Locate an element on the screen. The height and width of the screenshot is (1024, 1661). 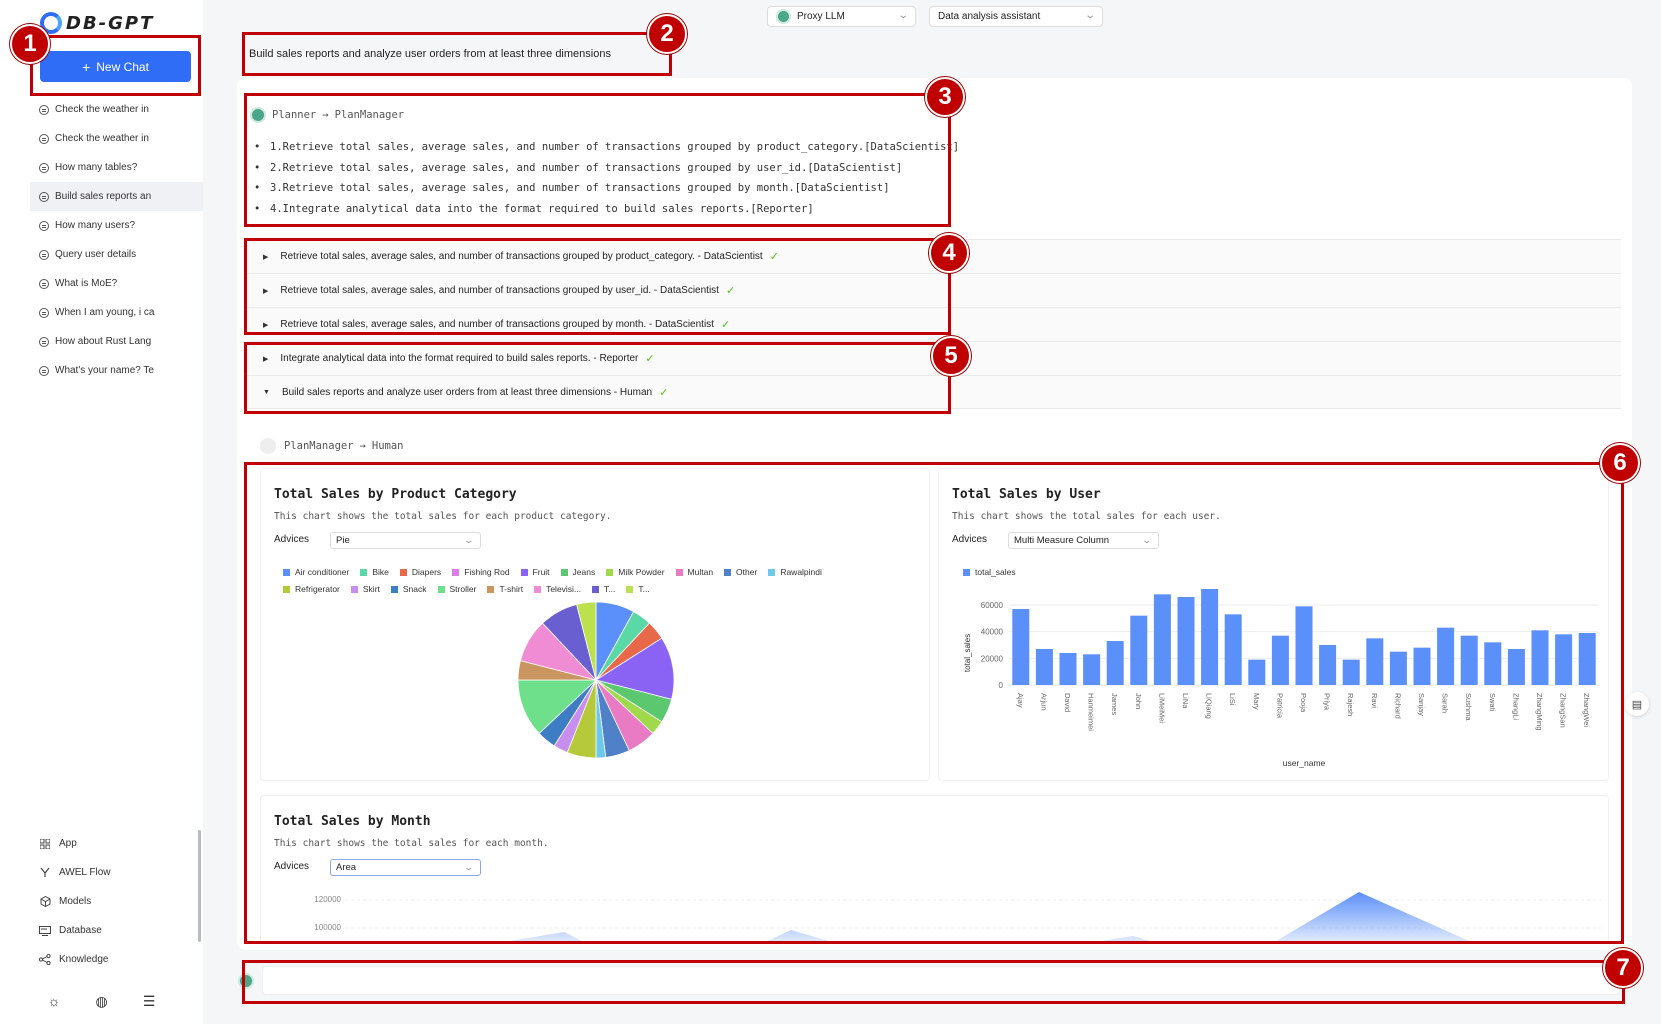
model-select: Proxy LLM ⌄ is located at coordinates (841, 16).